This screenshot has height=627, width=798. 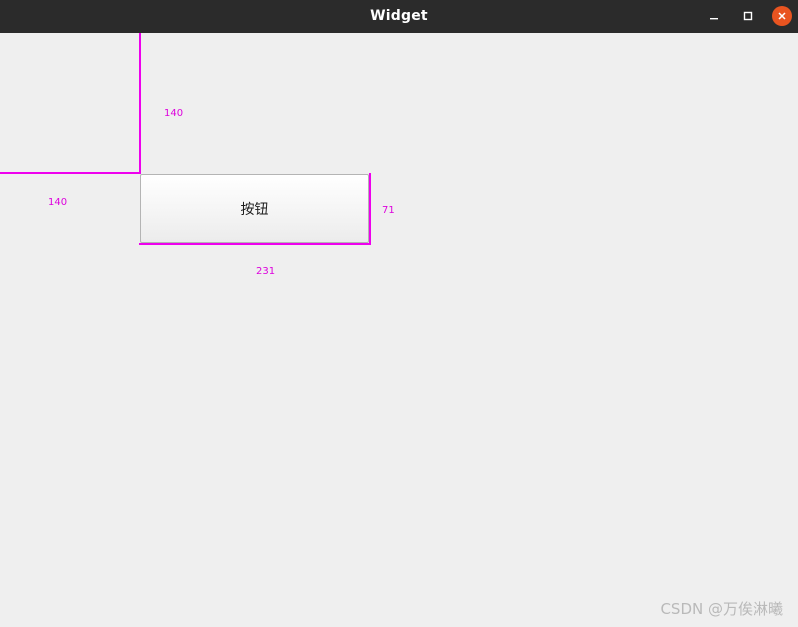 What do you see at coordinates (266, 271) in the screenshot?
I see `width-label: 231` at bounding box center [266, 271].